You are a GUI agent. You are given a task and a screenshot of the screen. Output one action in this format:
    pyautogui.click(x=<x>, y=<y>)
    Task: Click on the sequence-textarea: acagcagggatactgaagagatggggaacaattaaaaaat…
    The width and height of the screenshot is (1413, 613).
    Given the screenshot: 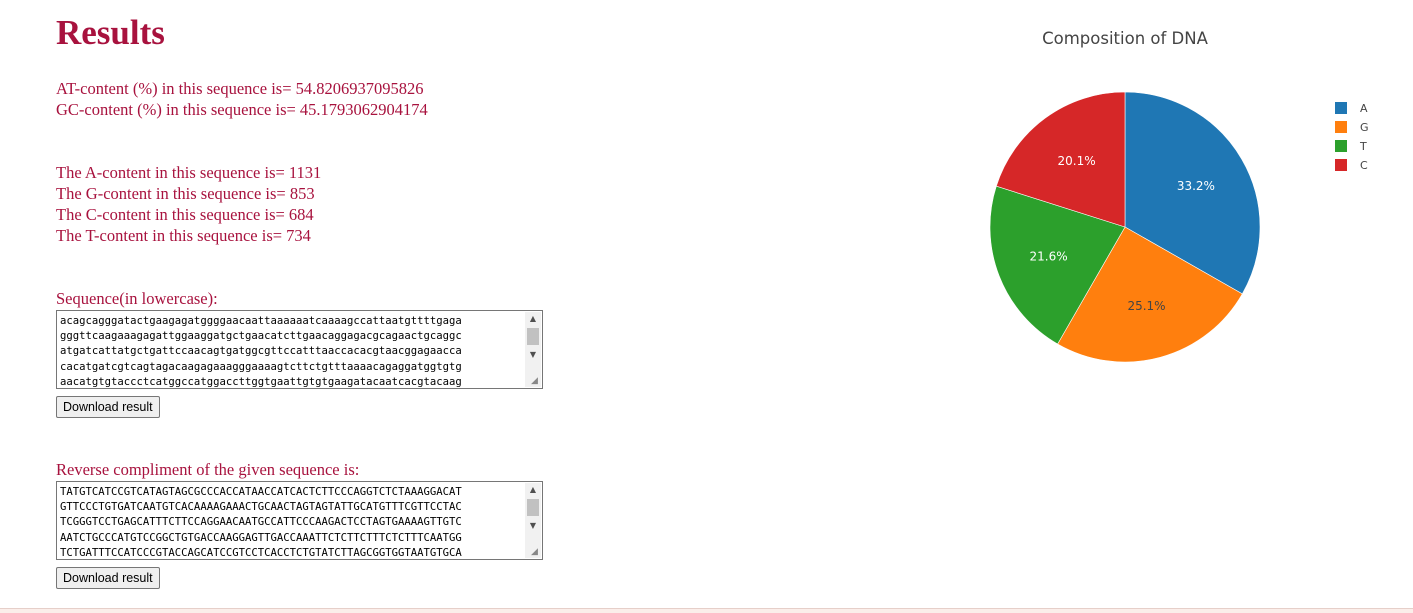 What is the action you would take?
    pyautogui.click(x=299, y=349)
    